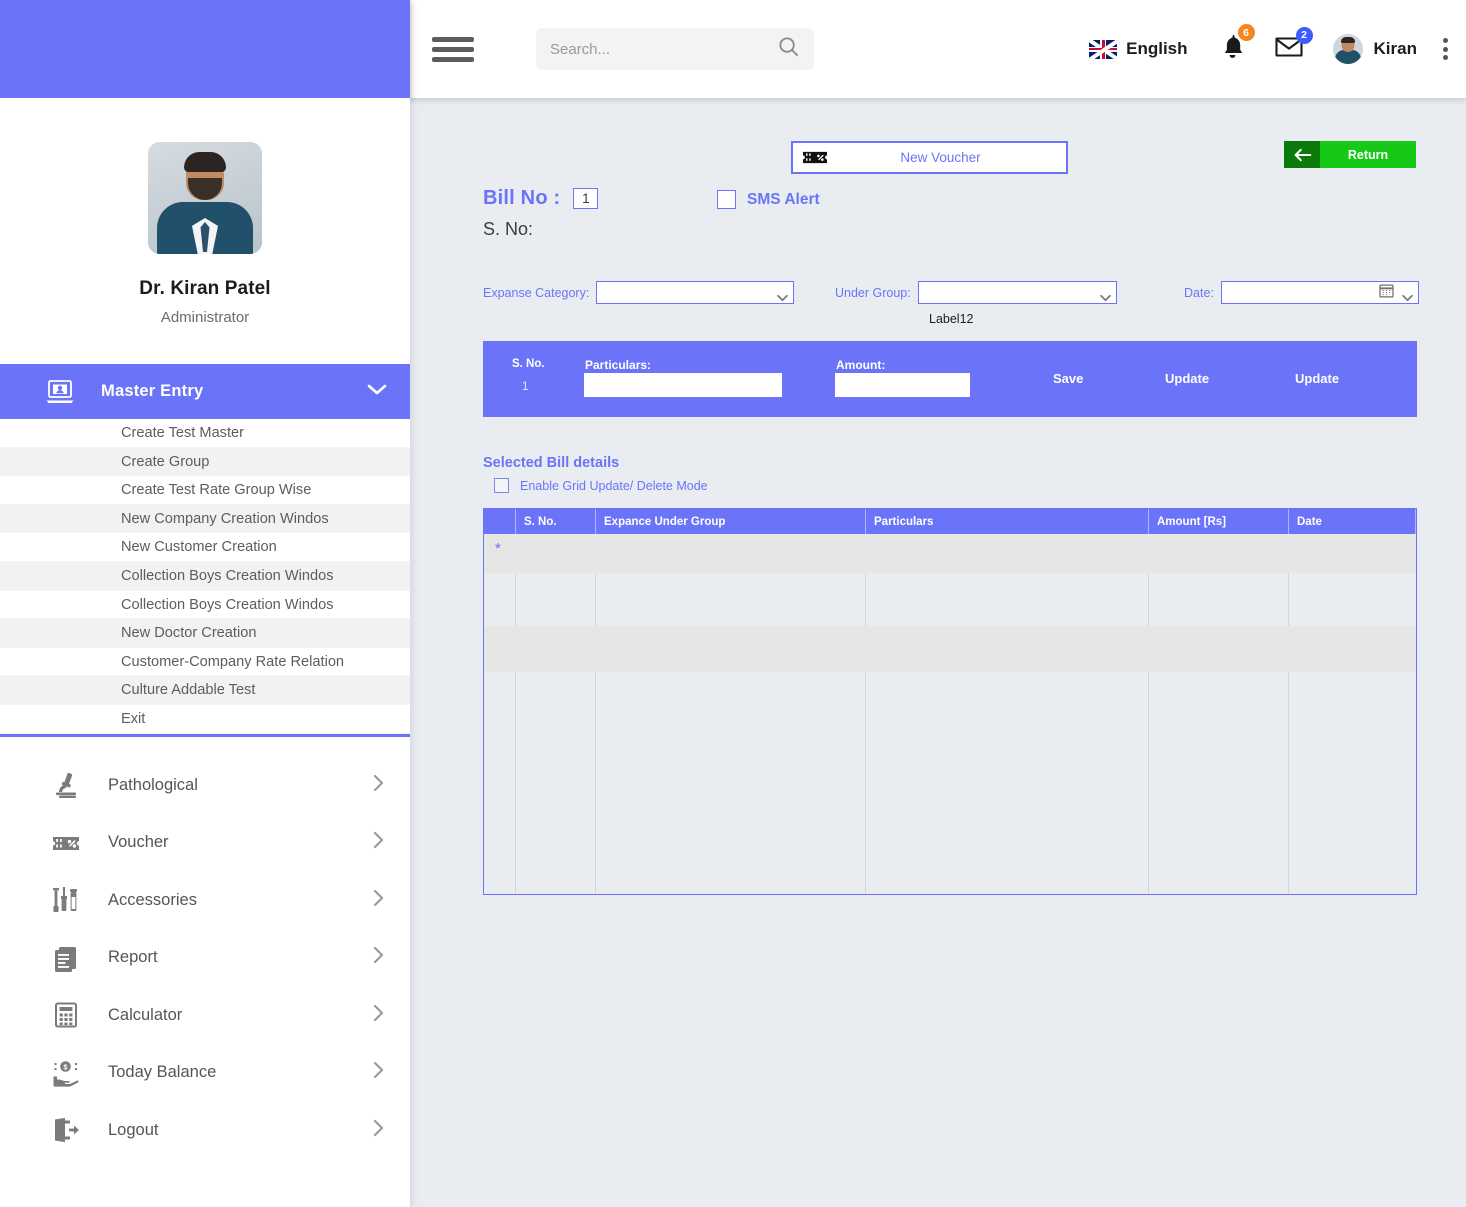 The image size is (1466, 1207). What do you see at coordinates (501, 485) in the screenshot?
I see `grid-update-mode-checkbox` at bounding box center [501, 485].